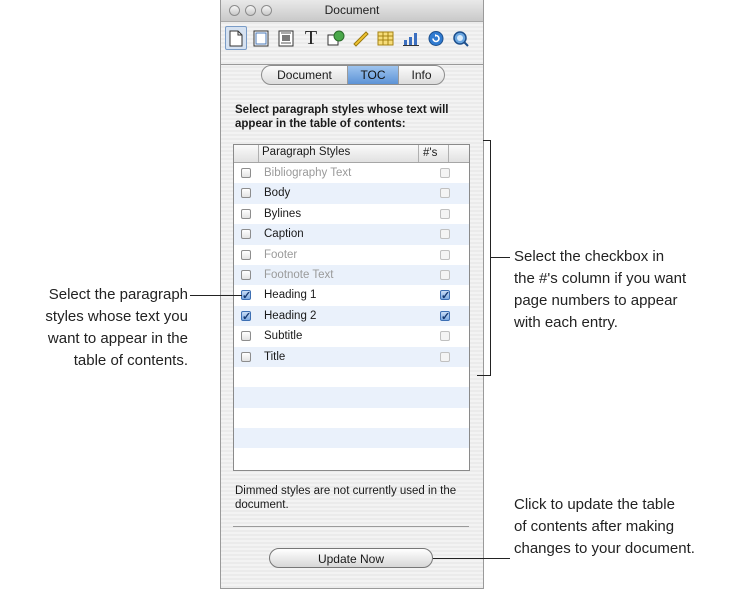  I want to click on callout-line: want to appear in the, so click(117, 338).